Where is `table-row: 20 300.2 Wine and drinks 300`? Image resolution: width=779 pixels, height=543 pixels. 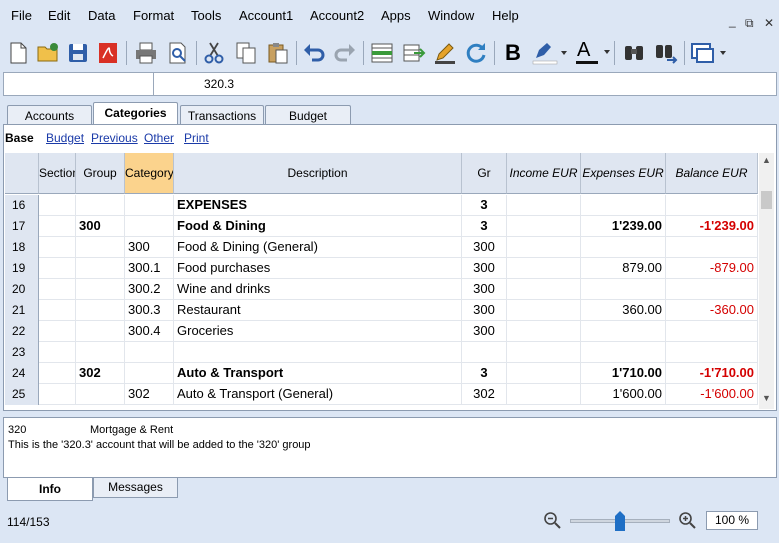 table-row: 20 300.2 Wine and drinks 300 is located at coordinates (381, 289).